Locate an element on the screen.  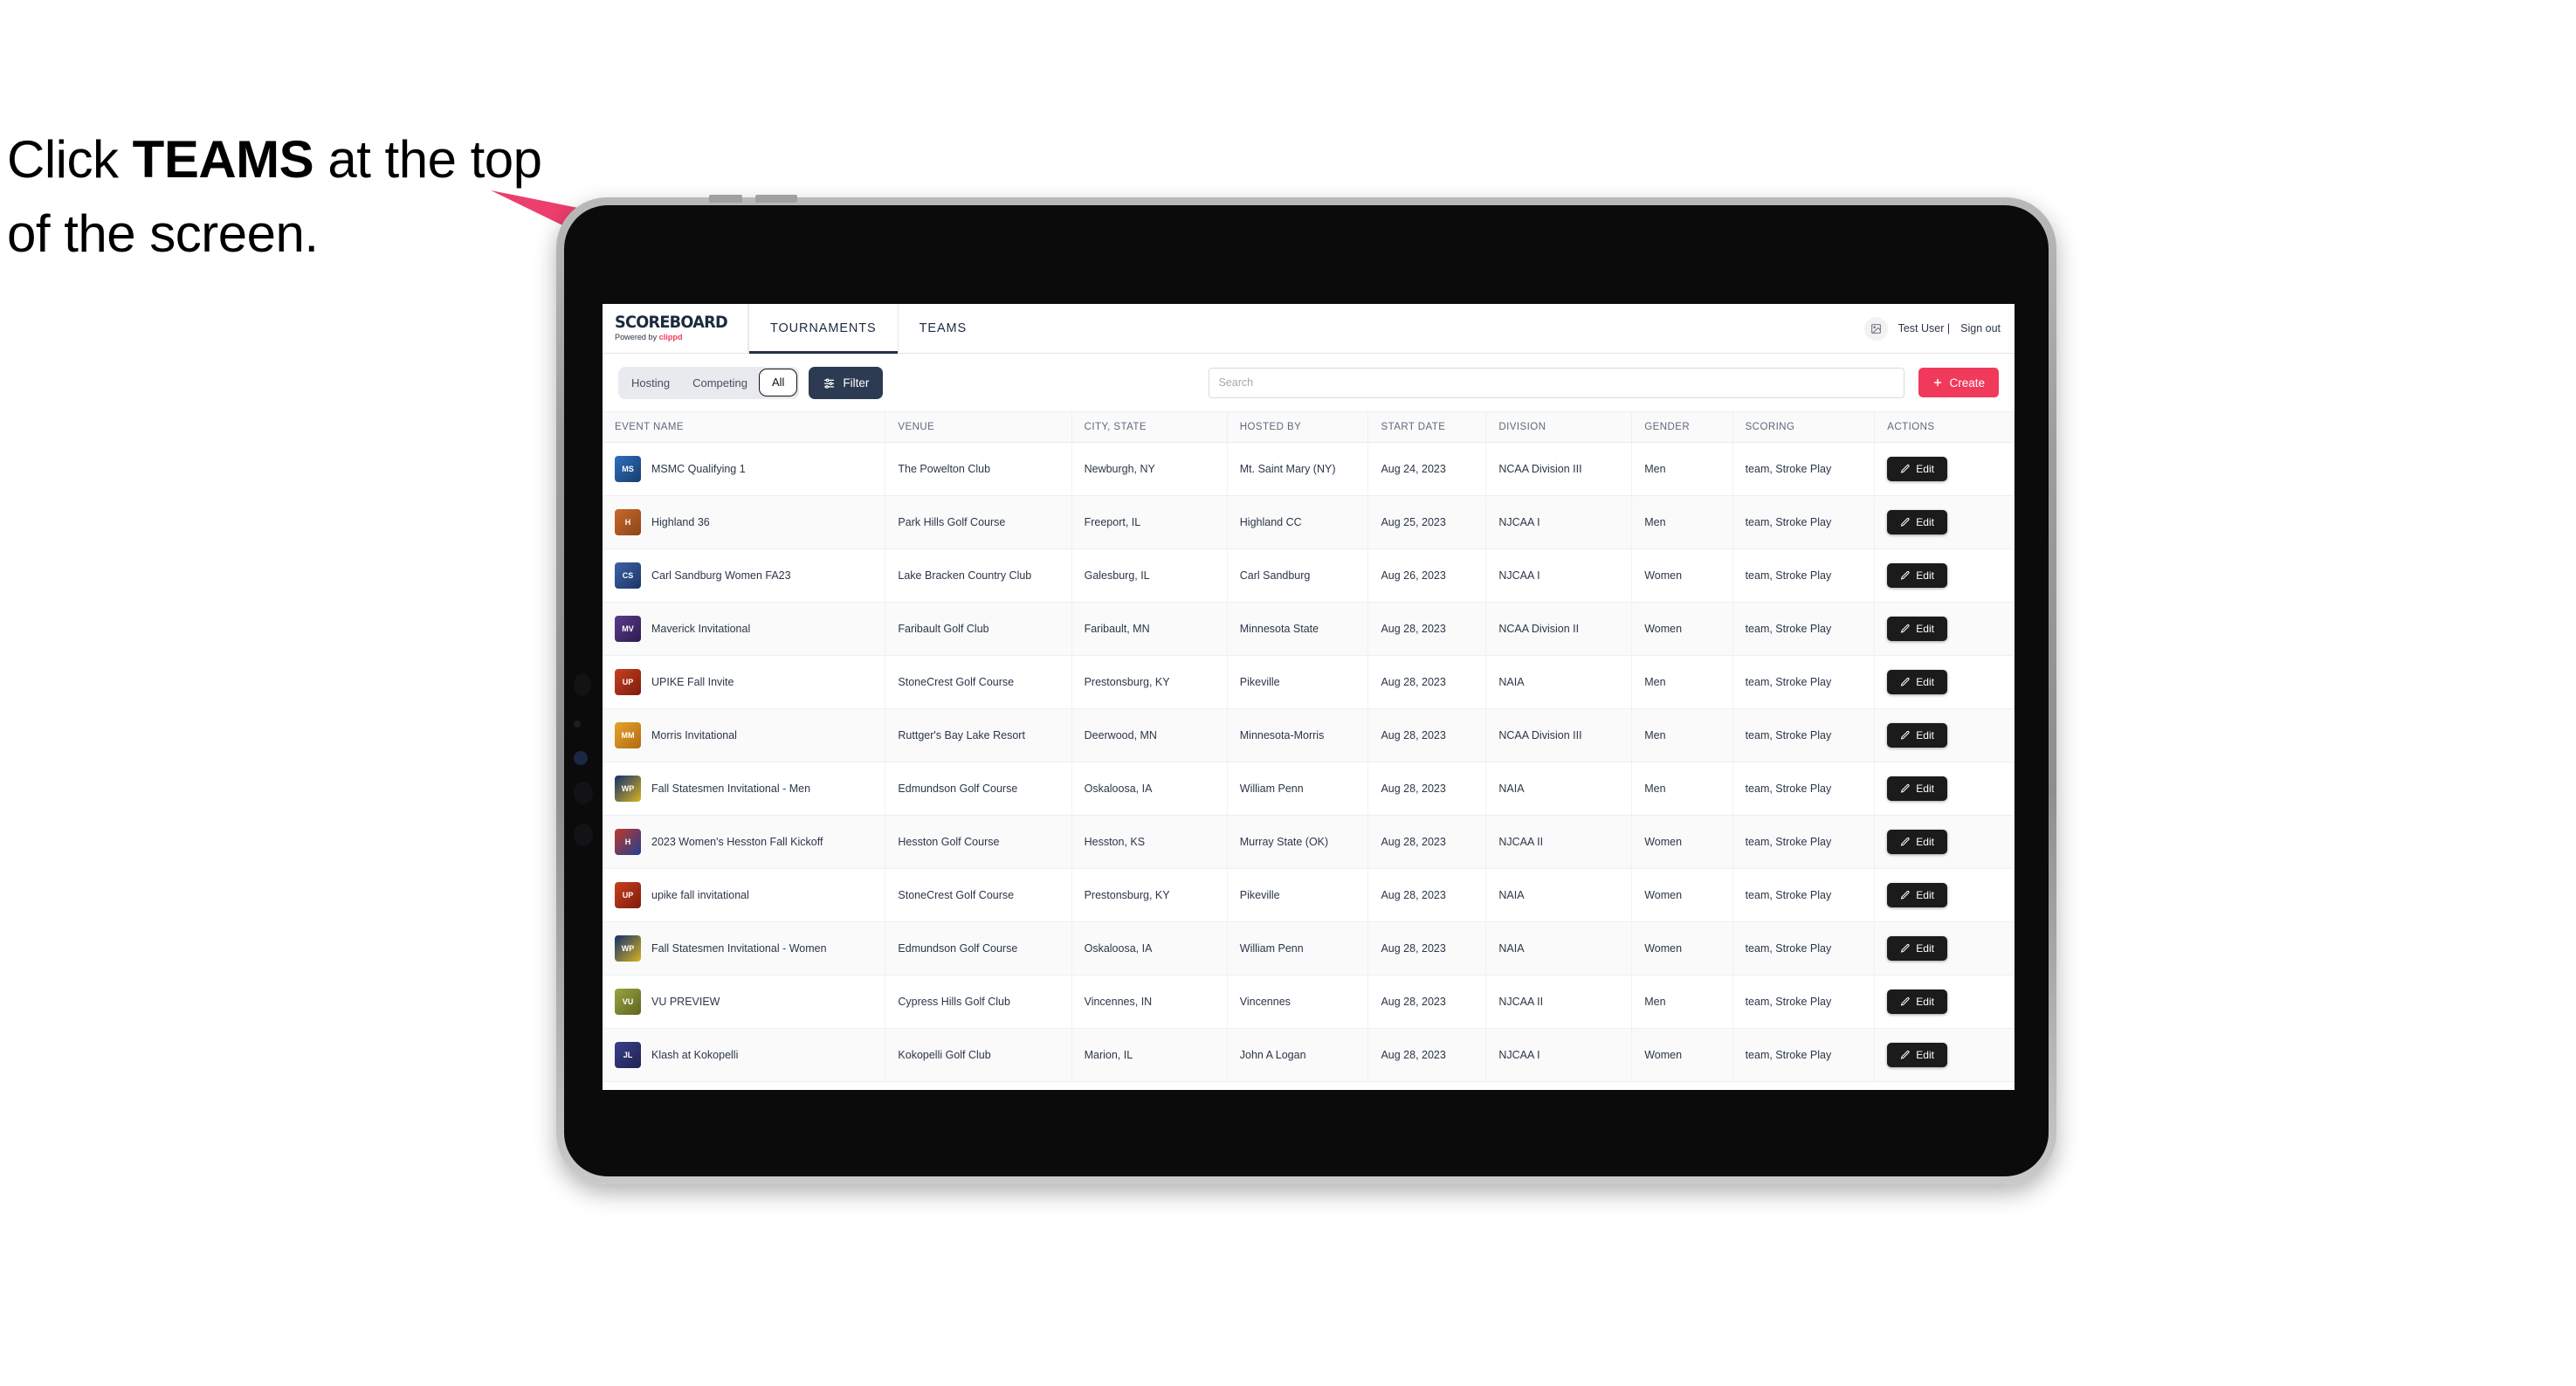
tab-teams: TEAMS is located at coordinates (943, 329).